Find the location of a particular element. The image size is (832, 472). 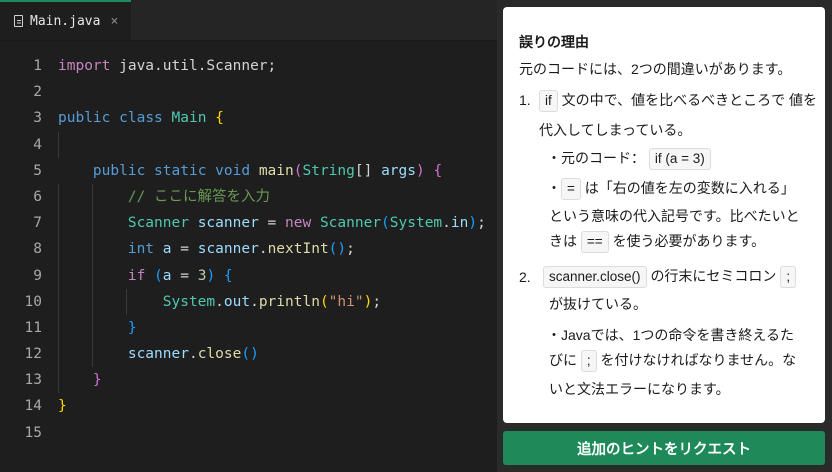

list-item-text: scanner.close() の行末にセミコロン ; is located at coordinates (670, 277).